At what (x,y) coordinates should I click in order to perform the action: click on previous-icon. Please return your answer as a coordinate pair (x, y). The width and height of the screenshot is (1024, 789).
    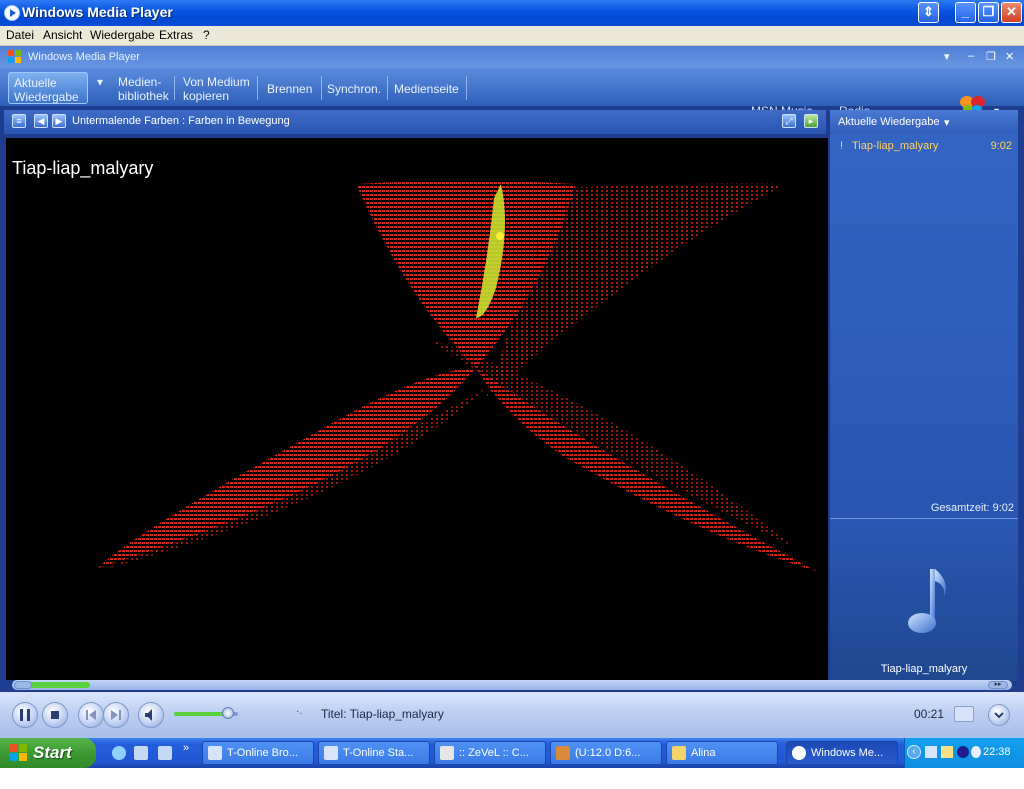
    Looking at the image, I should click on (91, 715).